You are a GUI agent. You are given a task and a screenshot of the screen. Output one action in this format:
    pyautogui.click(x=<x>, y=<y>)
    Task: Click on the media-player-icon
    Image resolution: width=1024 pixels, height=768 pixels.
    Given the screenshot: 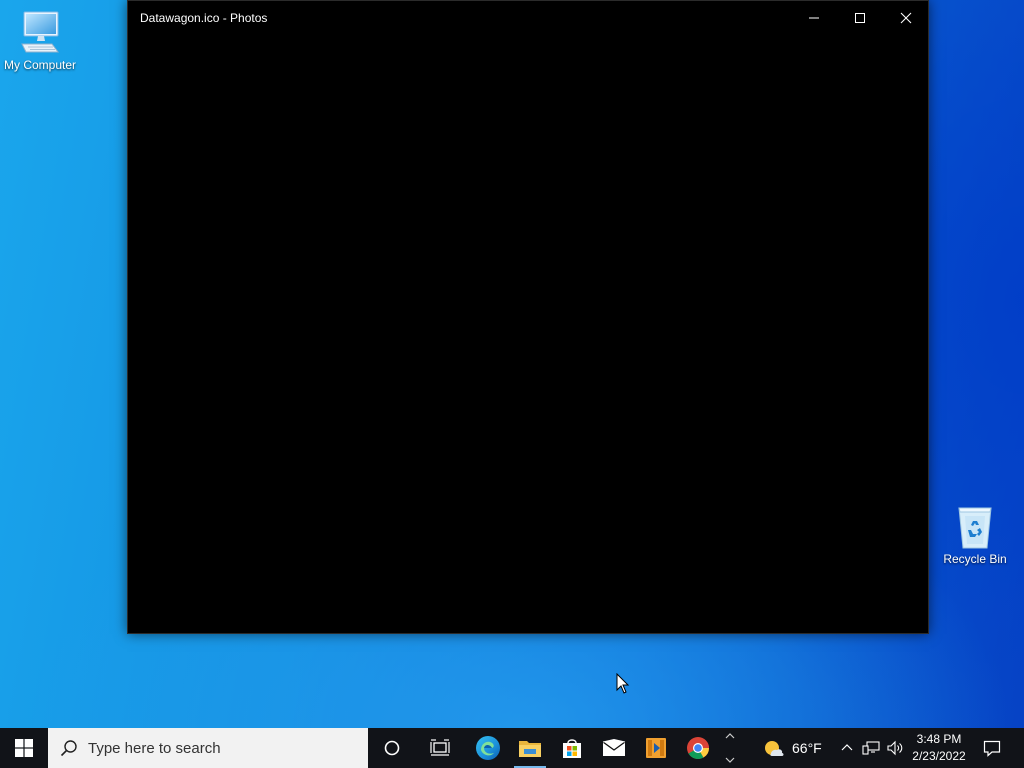 What is the action you would take?
    pyautogui.click(x=656, y=748)
    